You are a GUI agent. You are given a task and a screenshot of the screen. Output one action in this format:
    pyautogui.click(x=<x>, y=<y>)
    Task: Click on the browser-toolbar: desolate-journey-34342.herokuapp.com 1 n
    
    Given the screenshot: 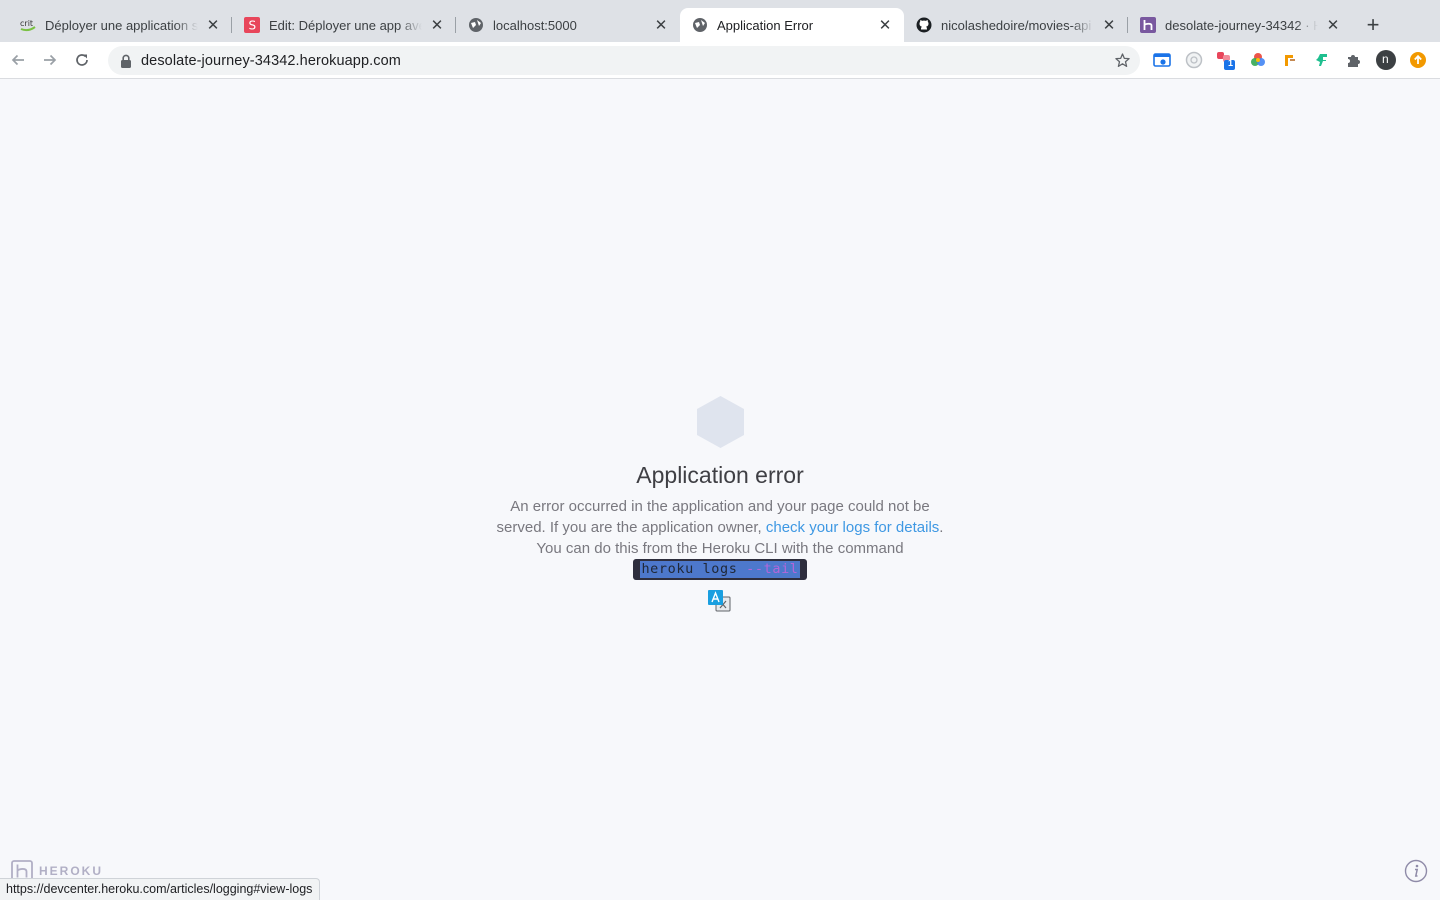 What is the action you would take?
    pyautogui.click(x=720, y=60)
    